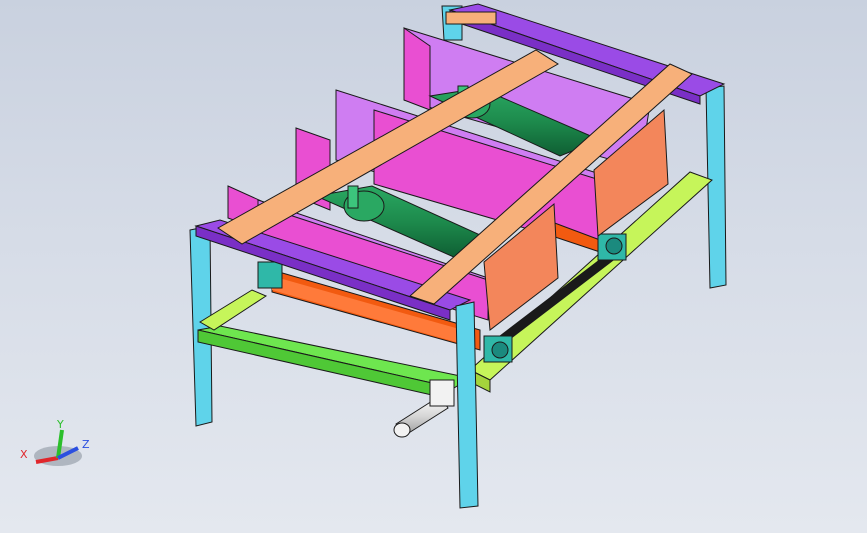 The height and width of the screenshot is (533, 867). What do you see at coordinates (467, 405) in the screenshot?
I see `frame-leg-front-right` at bounding box center [467, 405].